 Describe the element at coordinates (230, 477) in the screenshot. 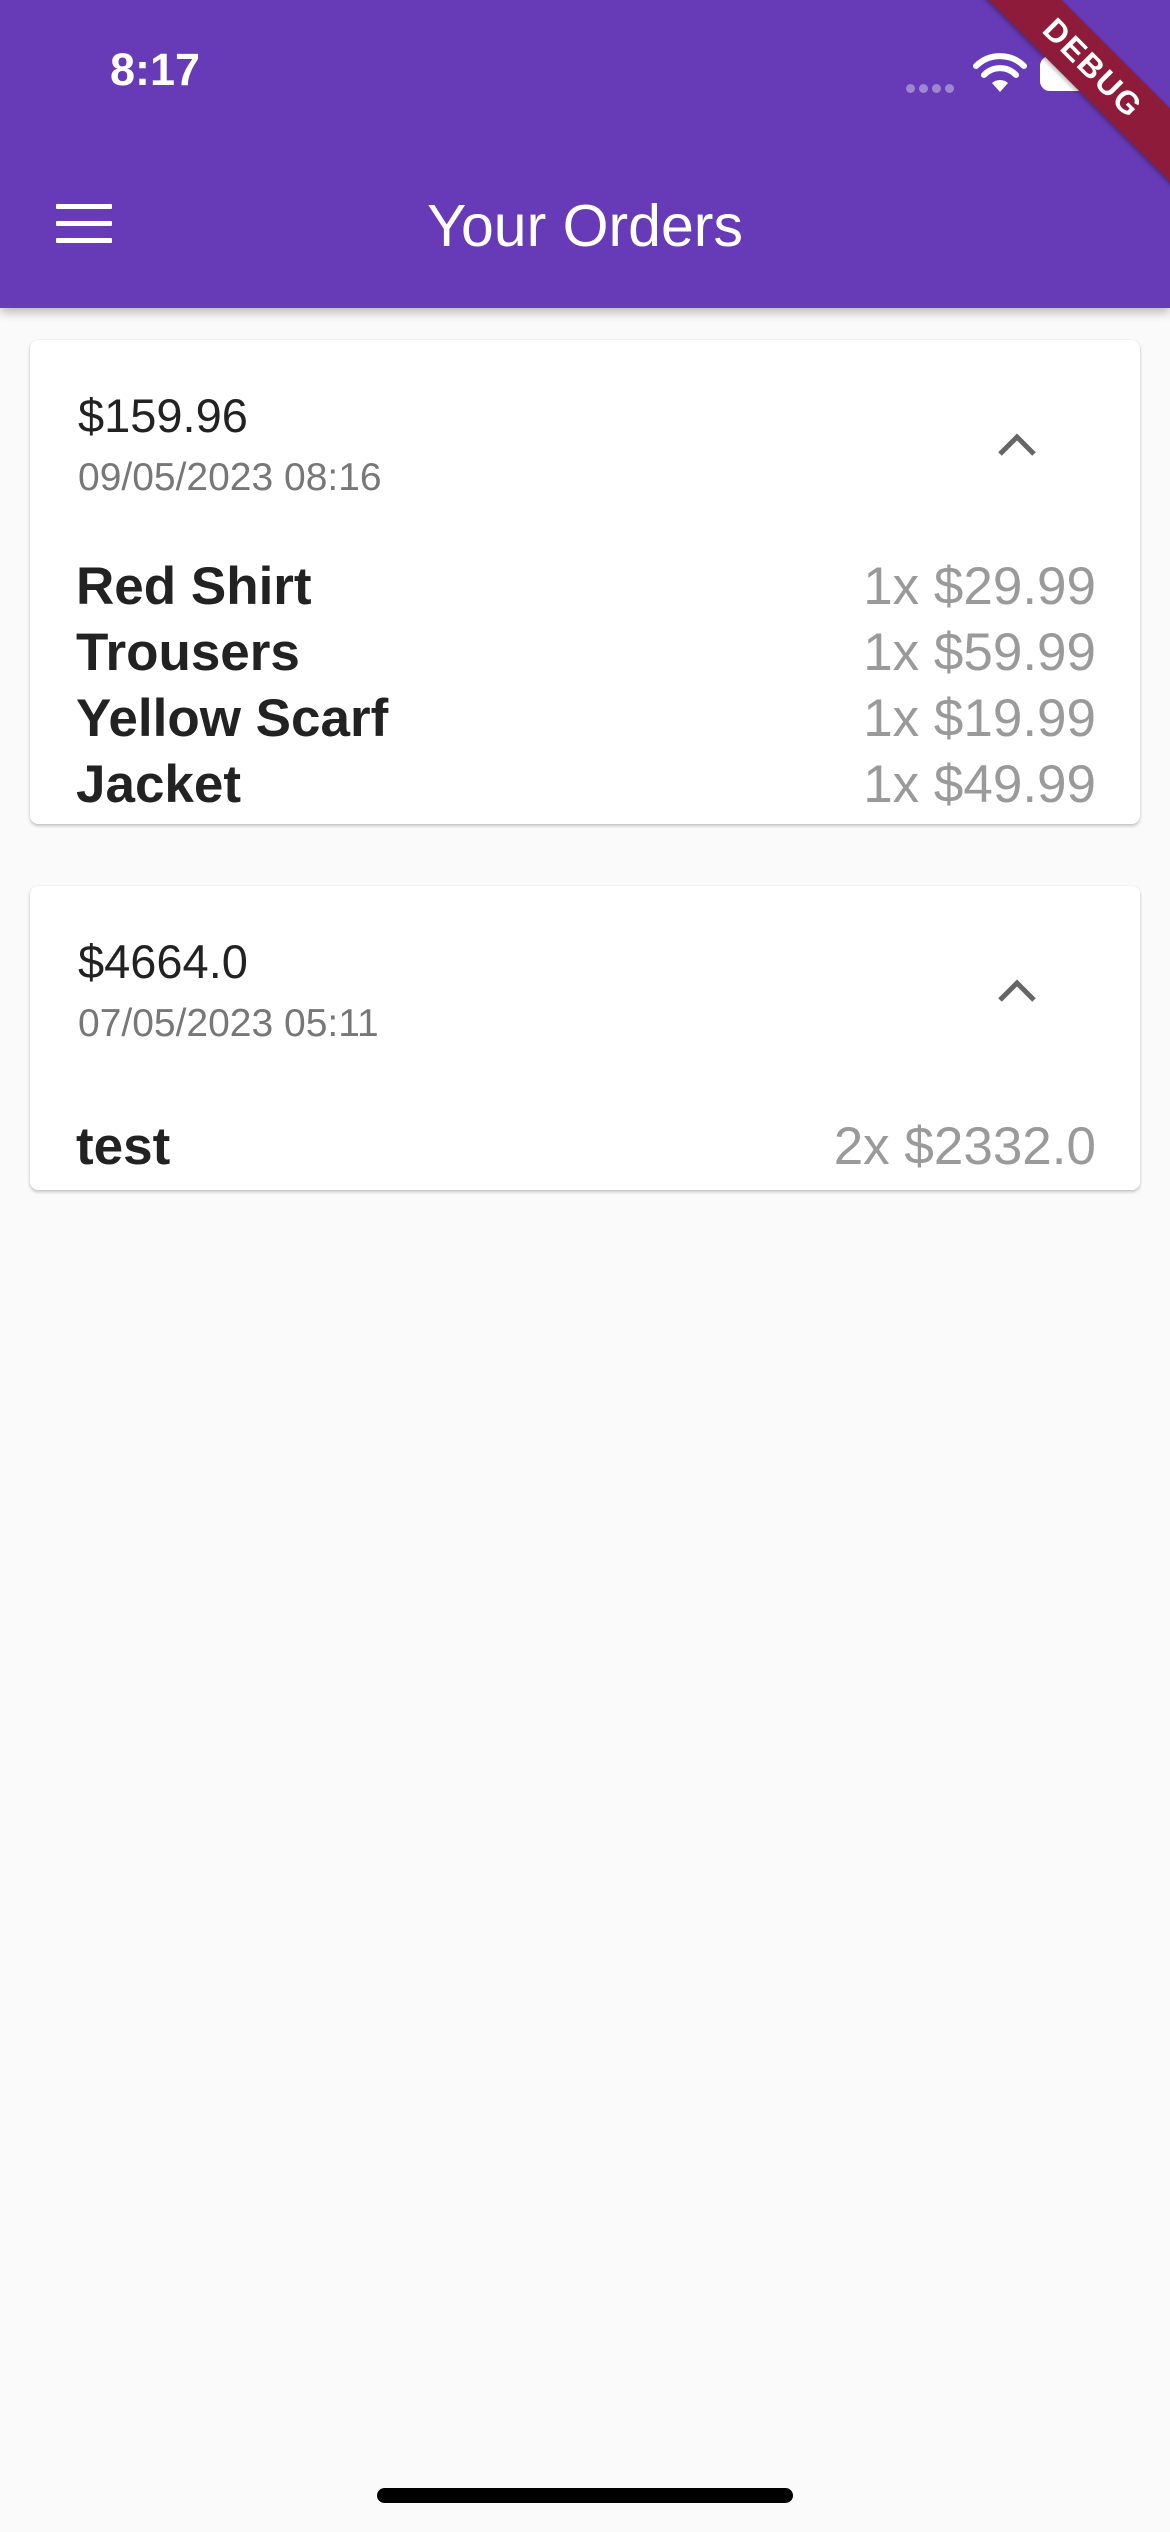

I see `order-date: 09/05/2023 08:16` at that location.